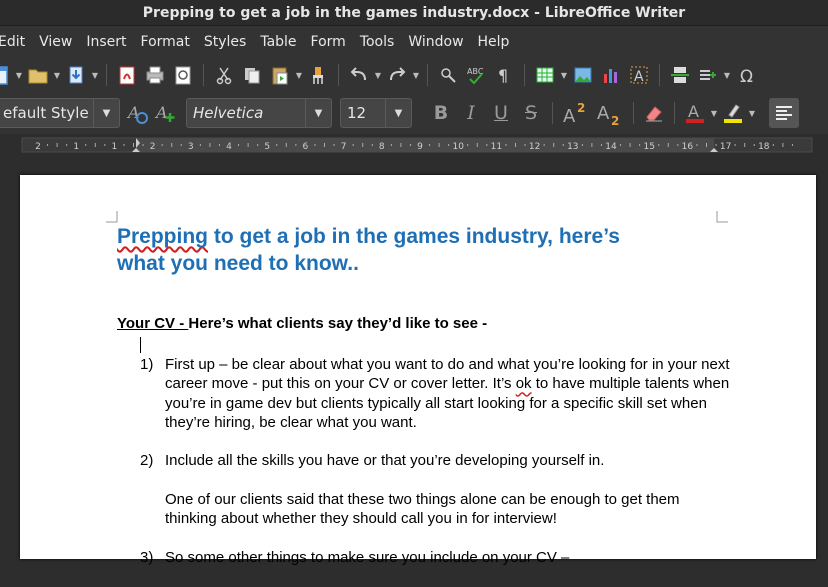 Image resolution: width=828 pixels, height=587 pixels. What do you see at coordinates (6, 75) in the screenshot?
I see `new-document-icon` at bounding box center [6, 75].